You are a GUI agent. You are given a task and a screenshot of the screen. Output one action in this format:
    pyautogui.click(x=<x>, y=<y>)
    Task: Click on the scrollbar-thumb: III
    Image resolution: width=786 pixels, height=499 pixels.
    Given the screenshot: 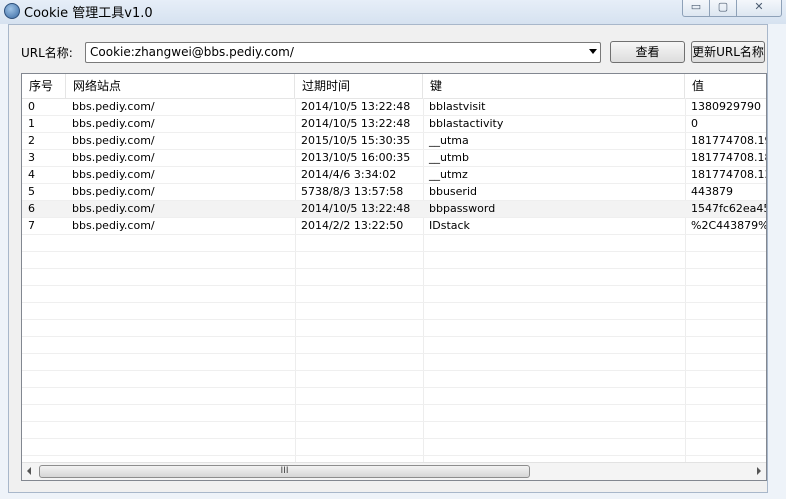 What is the action you would take?
    pyautogui.click(x=284, y=471)
    